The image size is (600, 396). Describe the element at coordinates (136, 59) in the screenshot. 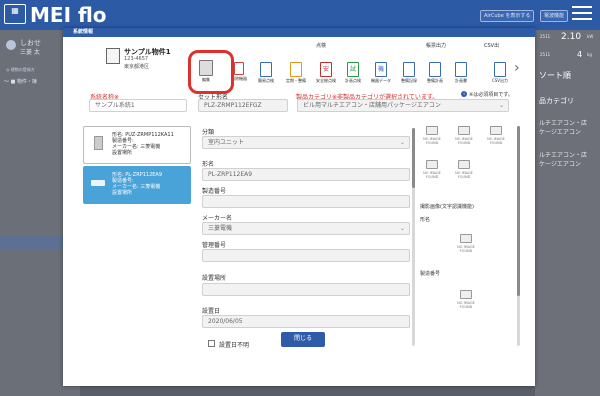

I see `property-zip: 123-4657` at that location.